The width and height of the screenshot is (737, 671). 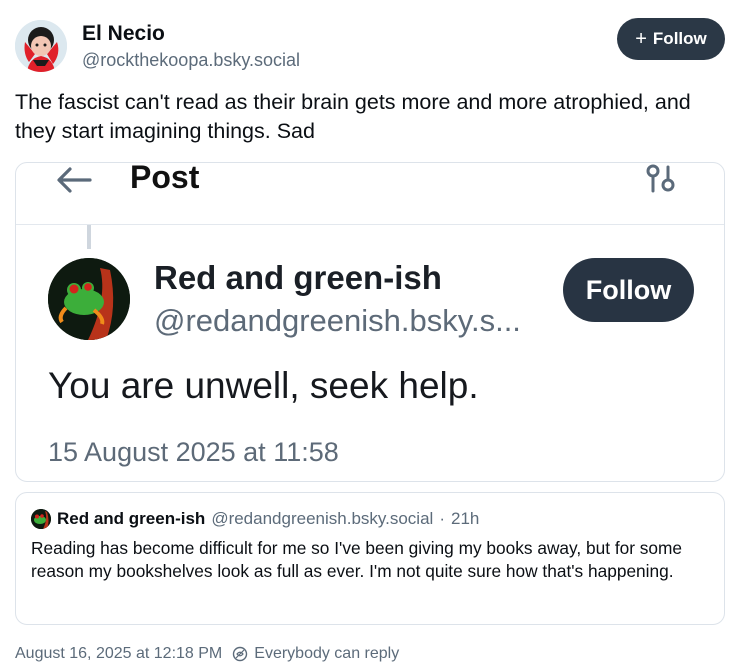 What do you see at coordinates (465, 519) in the screenshot?
I see `quoted-post-time: 21h` at bounding box center [465, 519].